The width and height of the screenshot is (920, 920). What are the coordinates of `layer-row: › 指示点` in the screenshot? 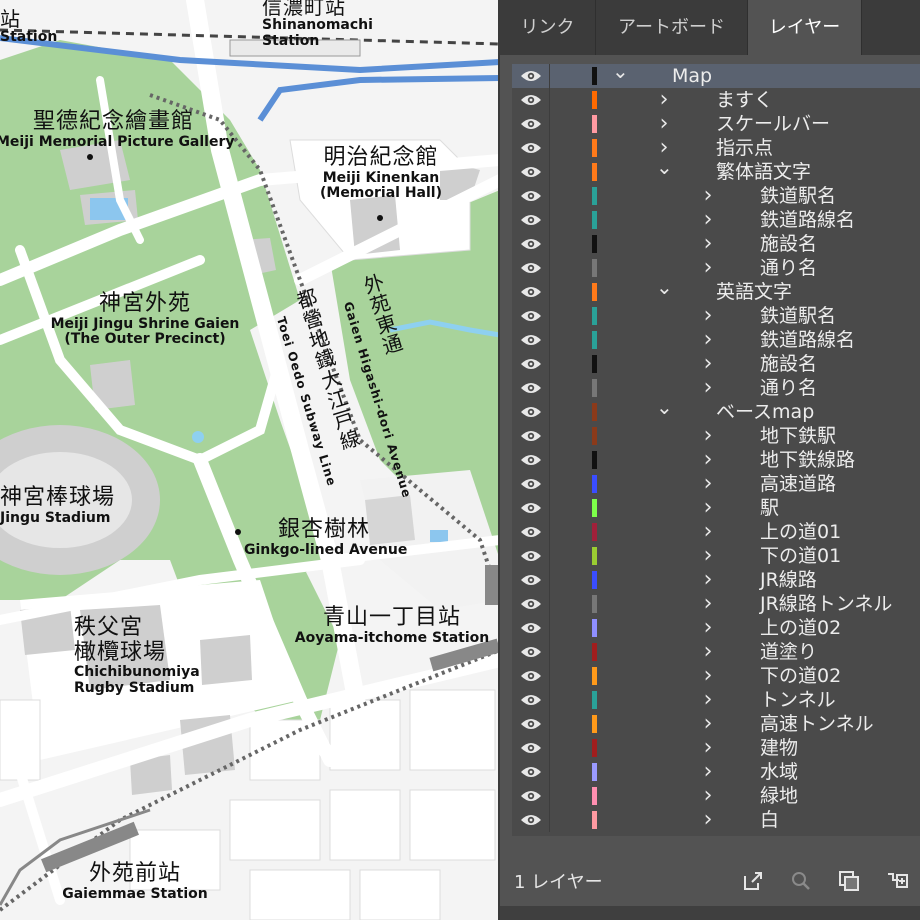 It's located at (716, 148).